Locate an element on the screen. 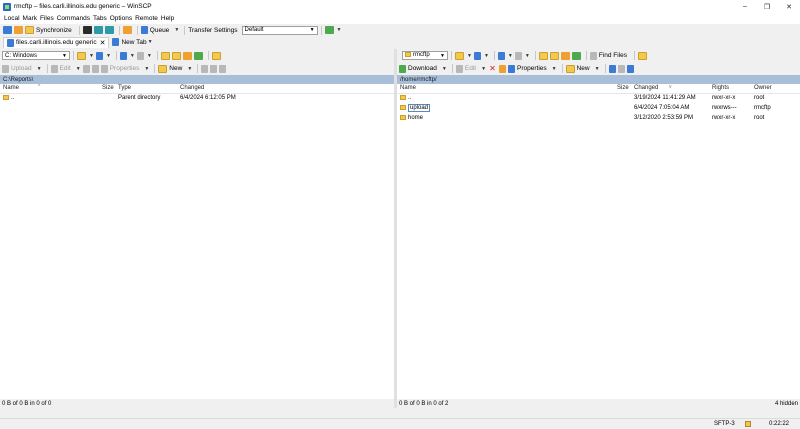 Image resolution: width=800 pixels, height=429 pixels. download-button: Download is located at coordinates (422, 68).